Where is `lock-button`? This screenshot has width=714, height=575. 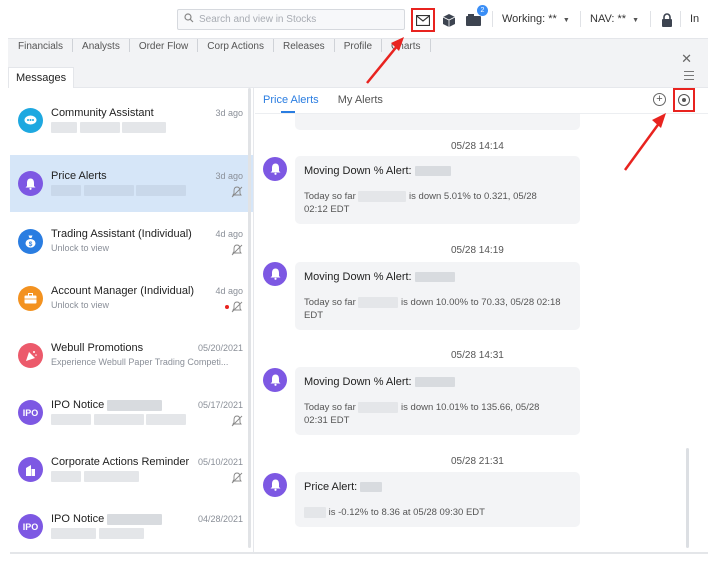 lock-button is located at coordinates (667, 20).